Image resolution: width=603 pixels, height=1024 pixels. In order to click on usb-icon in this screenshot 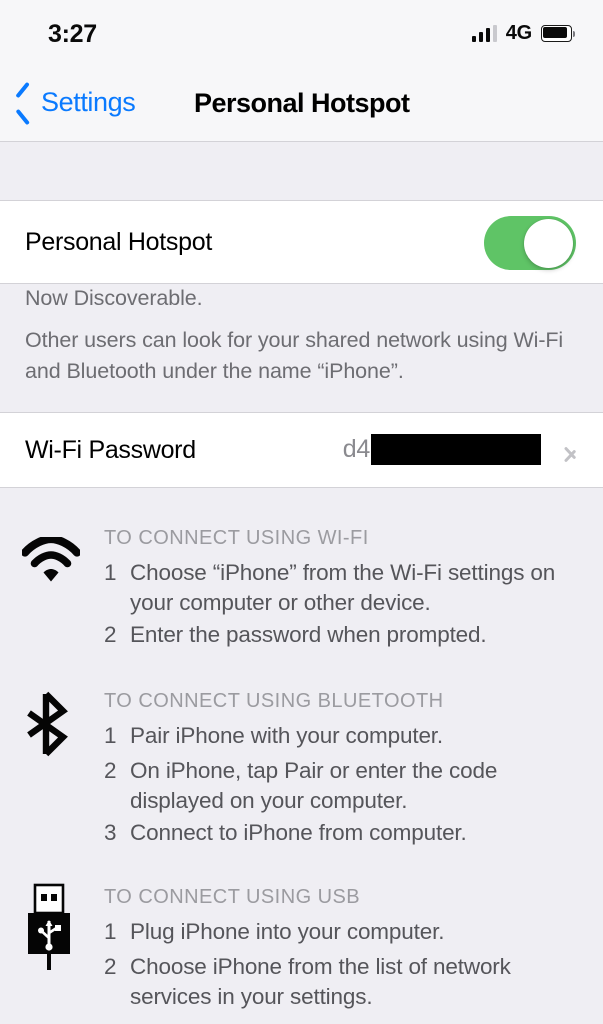, I will do `click(49, 929)`.